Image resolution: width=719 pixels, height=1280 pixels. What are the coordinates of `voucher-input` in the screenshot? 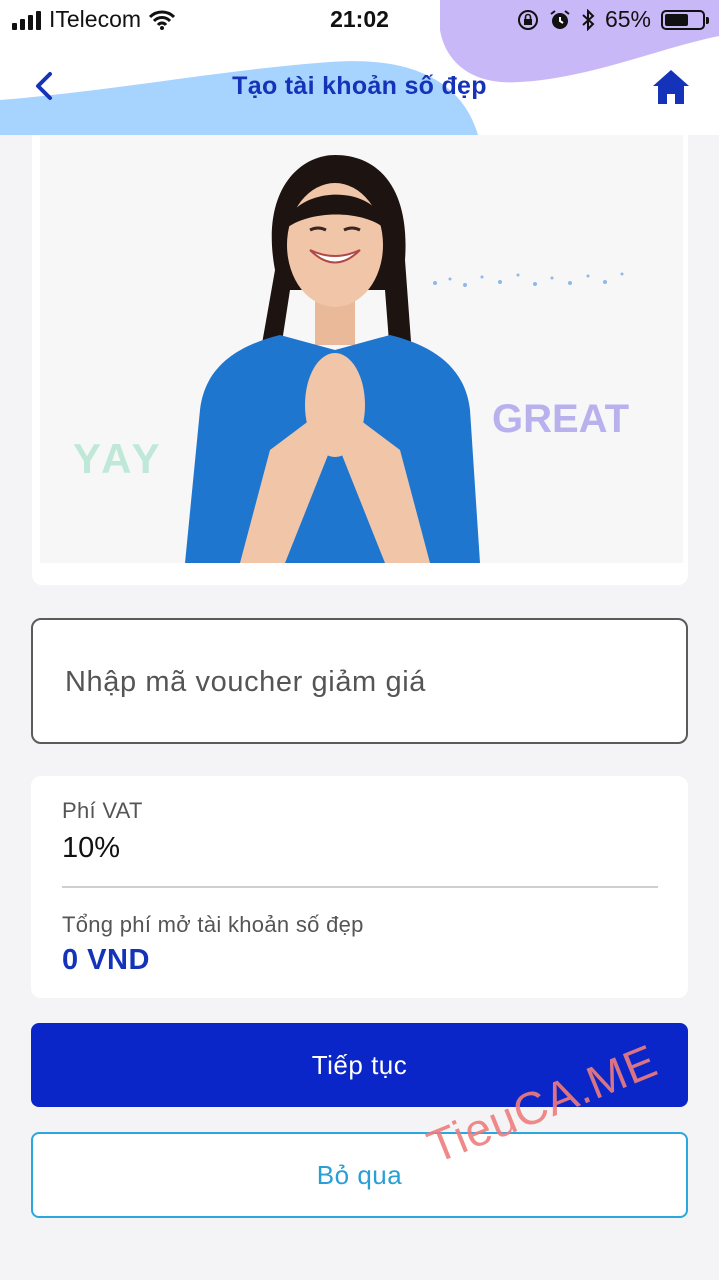 It's located at (360, 682).